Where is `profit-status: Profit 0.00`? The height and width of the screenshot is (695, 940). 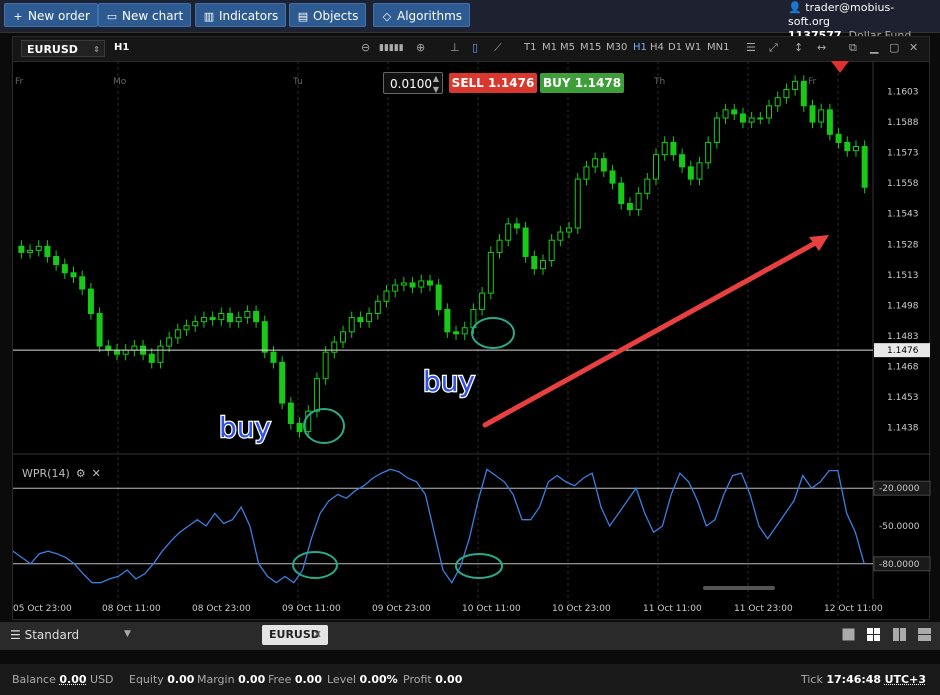 profit-status: Profit 0.00 is located at coordinates (433, 679).